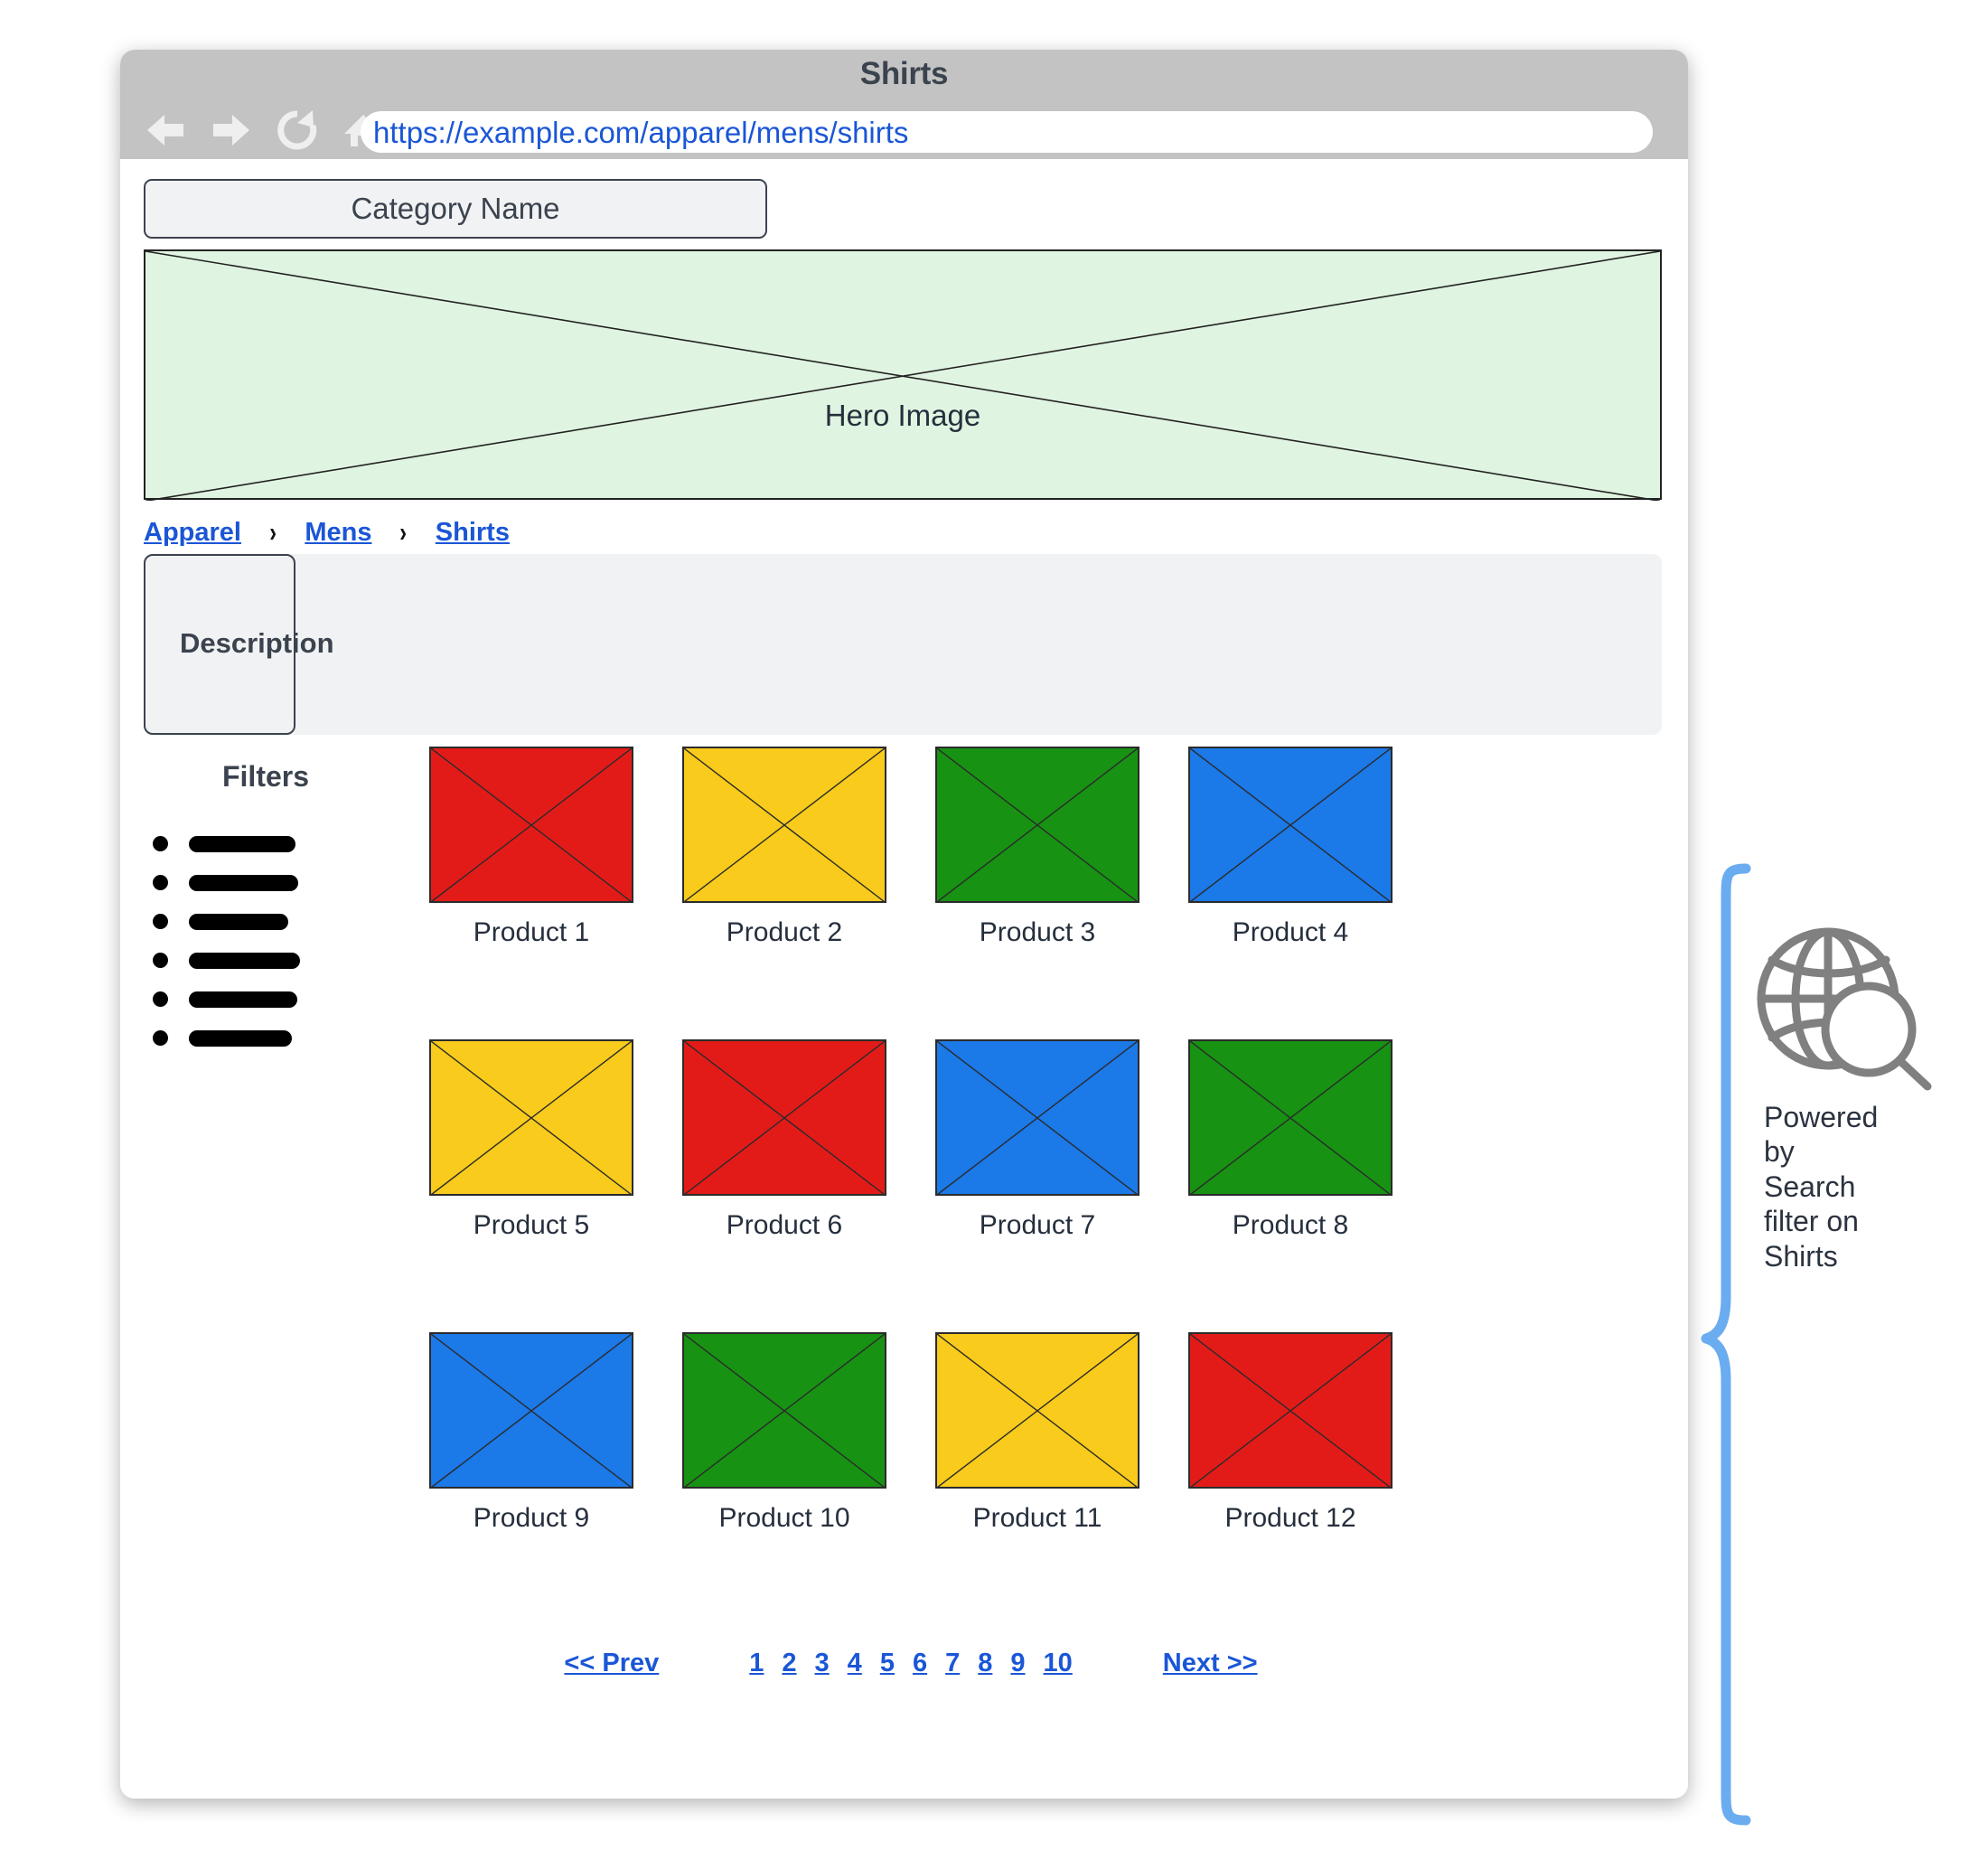 This screenshot has width=1988, height=1851. I want to click on product-label: Product 5, so click(531, 1225).